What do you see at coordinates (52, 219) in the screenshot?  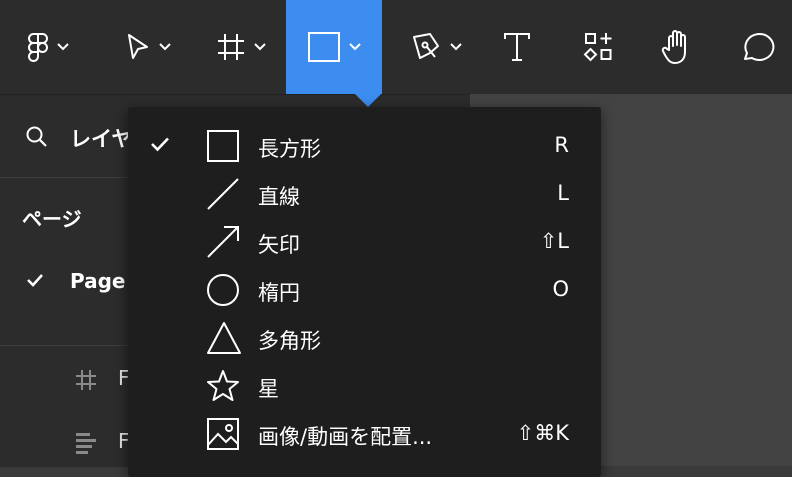 I see `pages-heading: ページ` at bounding box center [52, 219].